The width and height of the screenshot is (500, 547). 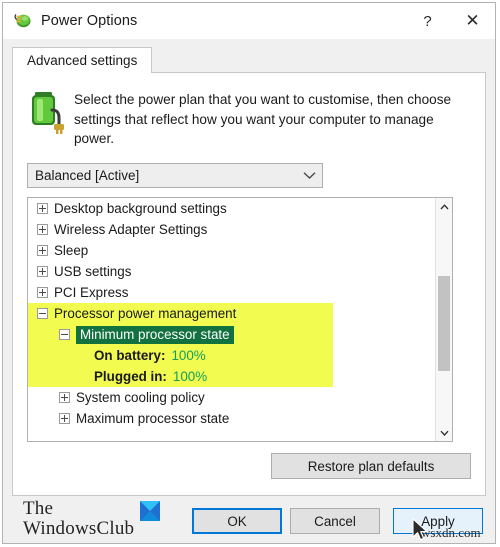 I want to click on tree-item-plugged-in: Plugged in: 100%, so click(x=231, y=376).